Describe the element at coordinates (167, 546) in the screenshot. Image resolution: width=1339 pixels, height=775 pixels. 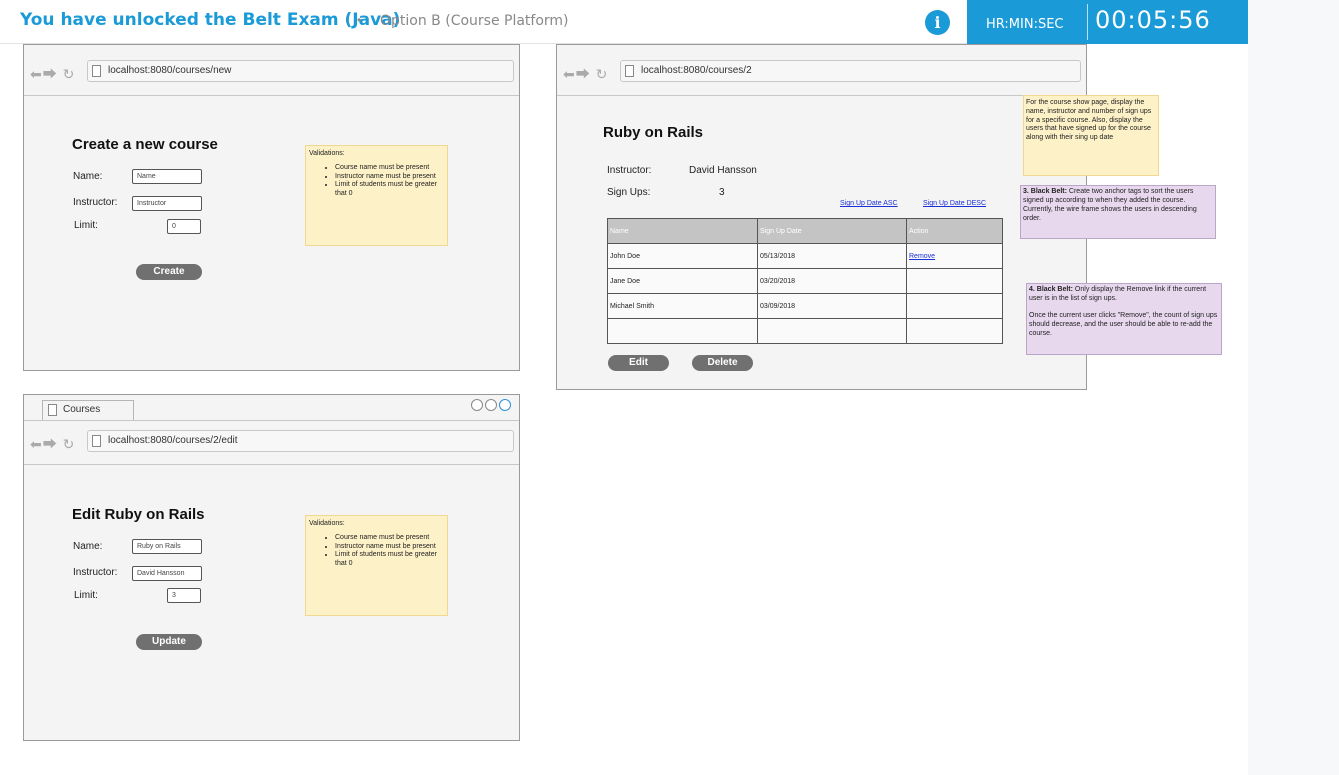
I see `name-input: Ruby on Rails` at that location.